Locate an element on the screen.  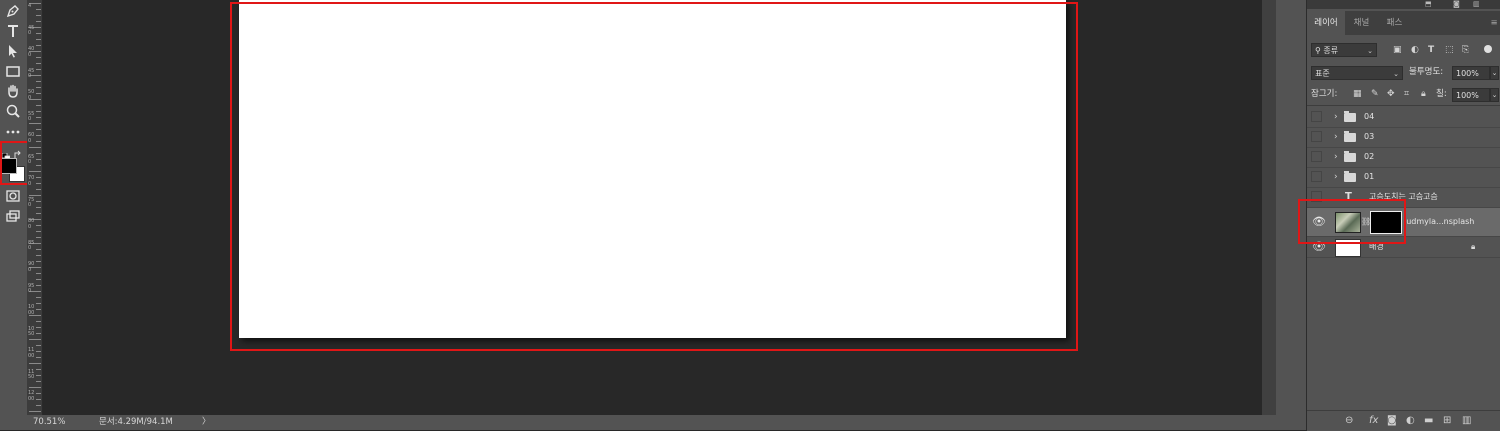
layer-row-group-02: › 02 is located at coordinates (1403, 157).